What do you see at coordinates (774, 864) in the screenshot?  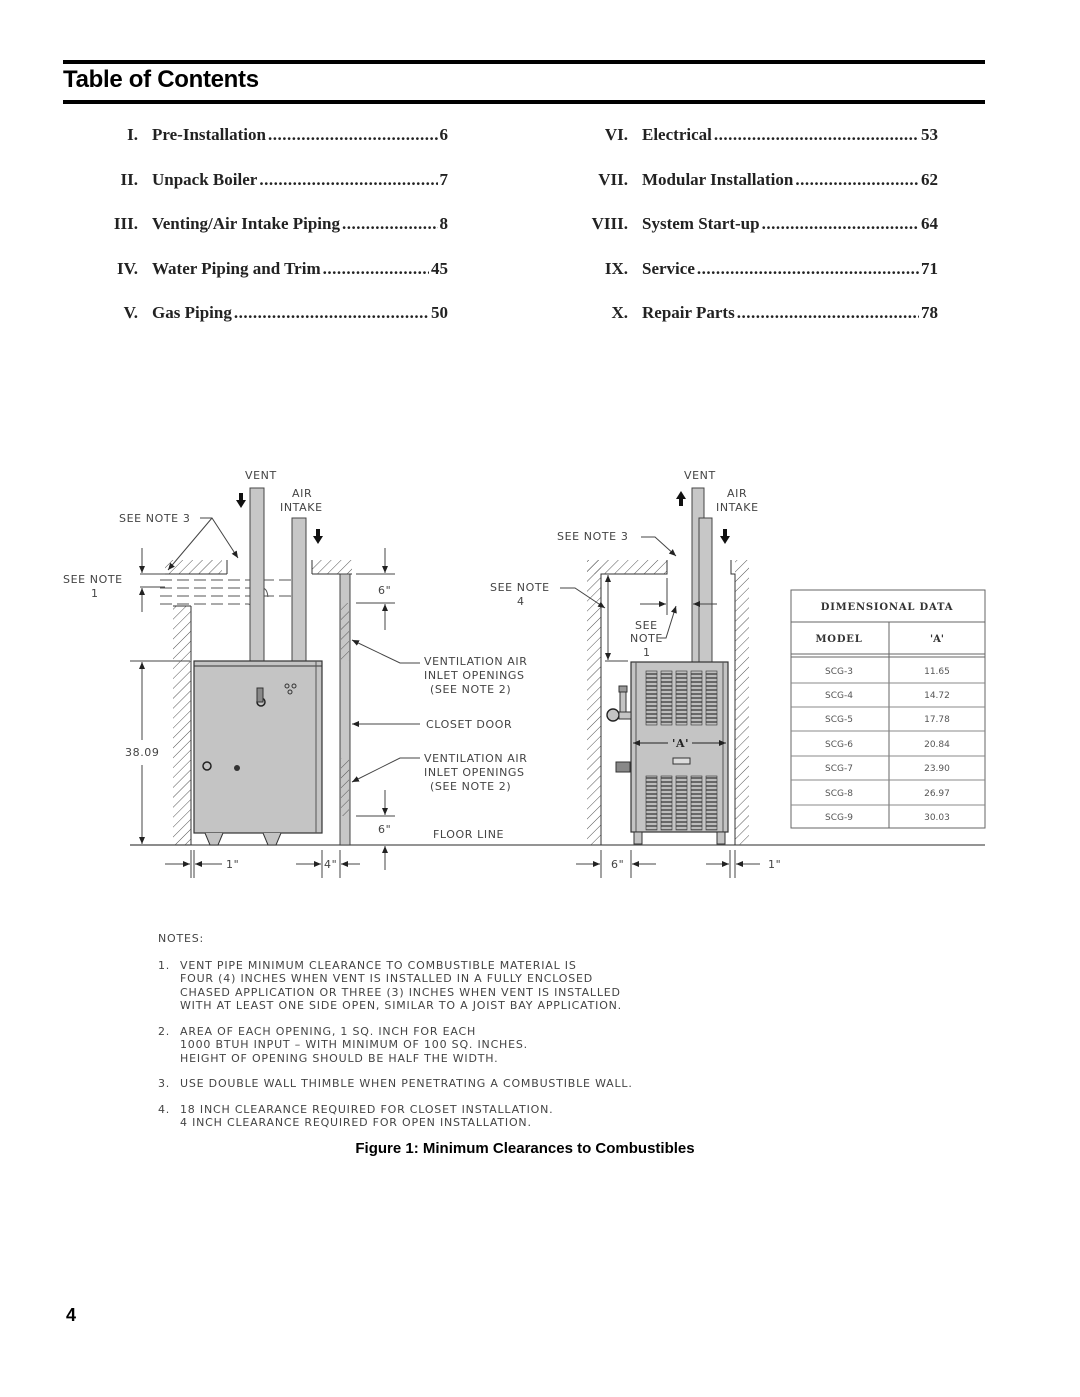 I see `label-1-inch: 1"` at bounding box center [774, 864].